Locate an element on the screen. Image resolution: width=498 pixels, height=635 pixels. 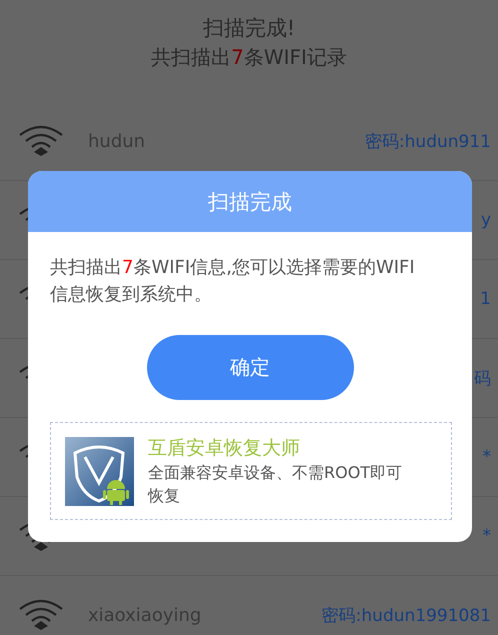
scan-summary: 共扫描出7条WIFI记录 is located at coordinates (249, 57).